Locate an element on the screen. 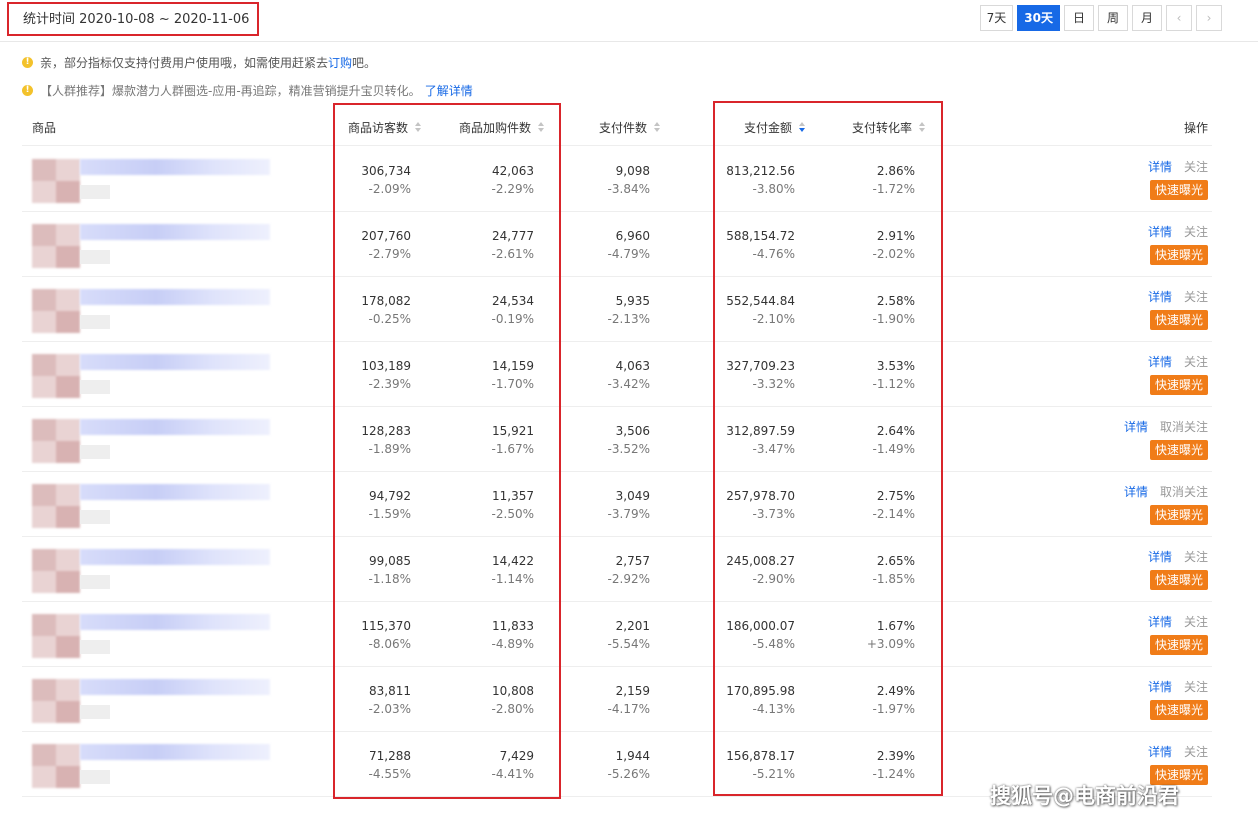 The height and width of the screenshot is (820, 1258). col-paid-amount: 支付金额 is located at coordinates (775, 128).